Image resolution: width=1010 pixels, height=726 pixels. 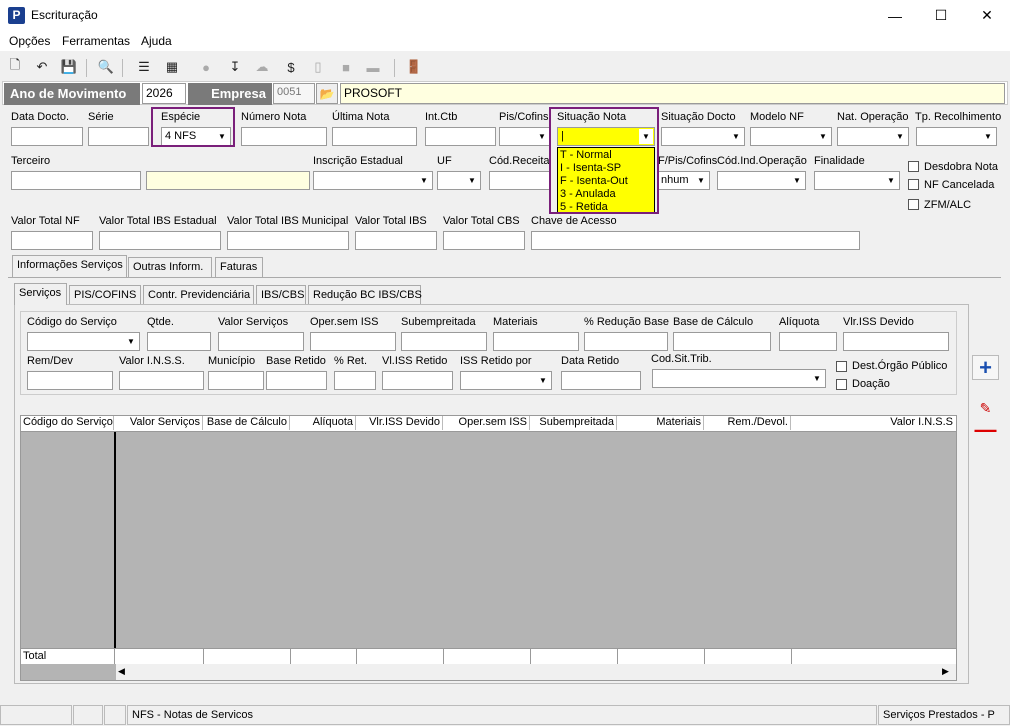 What do you see at coordinates (913, 184) in the screenshot?
I see `nf-cancelada-checkbox` at bounding box center [913, 184].